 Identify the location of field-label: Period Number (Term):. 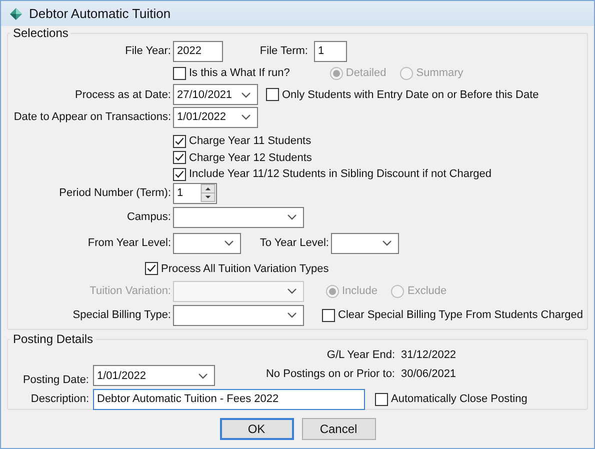
(114, 193).